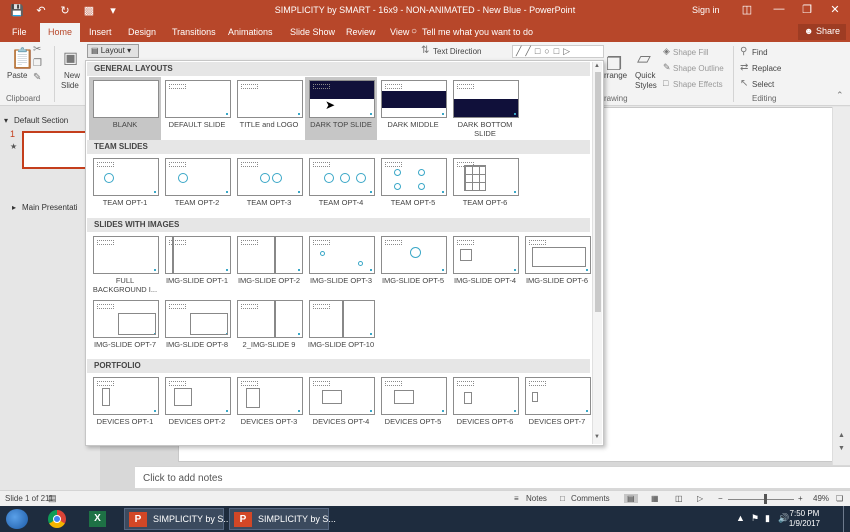 The width and height of the screenshot is (850, 532). I want to click on layout-option: DEVICES OPT-6, so click(485, 407).